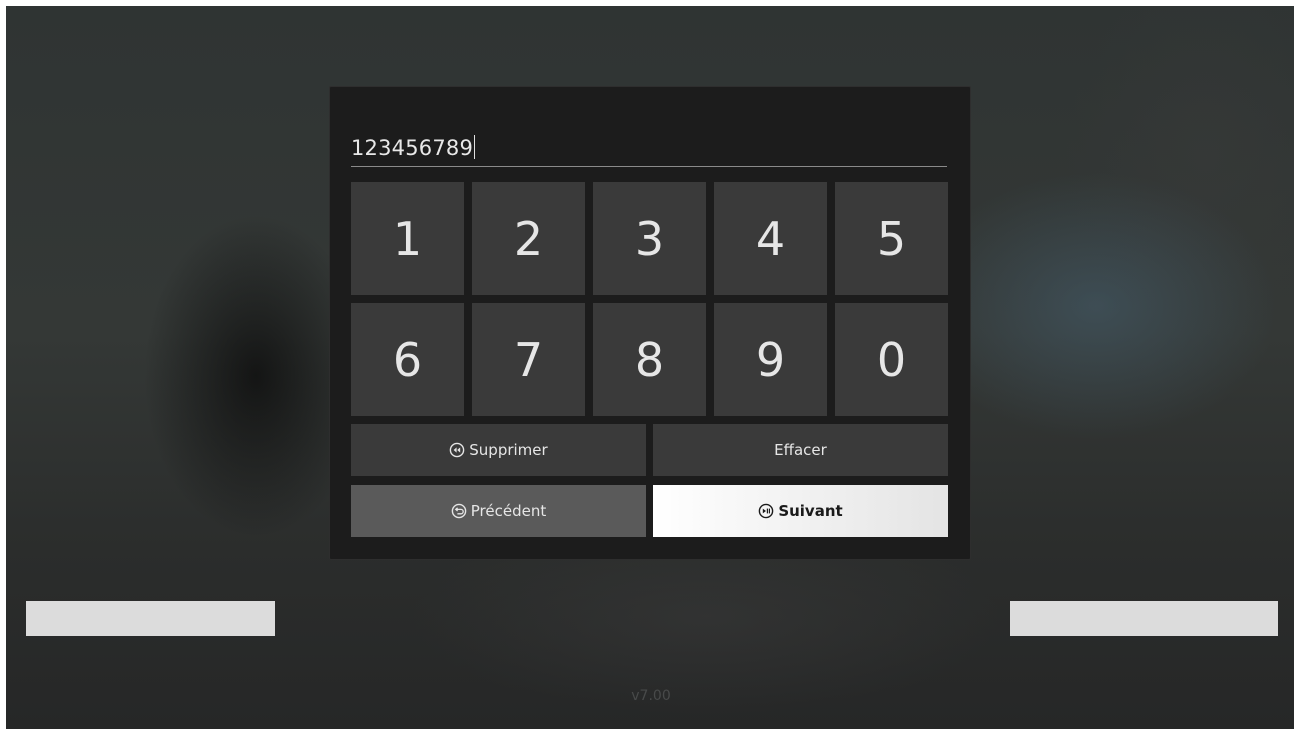 The image size is (1295, 729). What do you see at coordinates (651, 696) in the screenshot?
I see `version-label: v7.00` at bounding box center [651, 696].